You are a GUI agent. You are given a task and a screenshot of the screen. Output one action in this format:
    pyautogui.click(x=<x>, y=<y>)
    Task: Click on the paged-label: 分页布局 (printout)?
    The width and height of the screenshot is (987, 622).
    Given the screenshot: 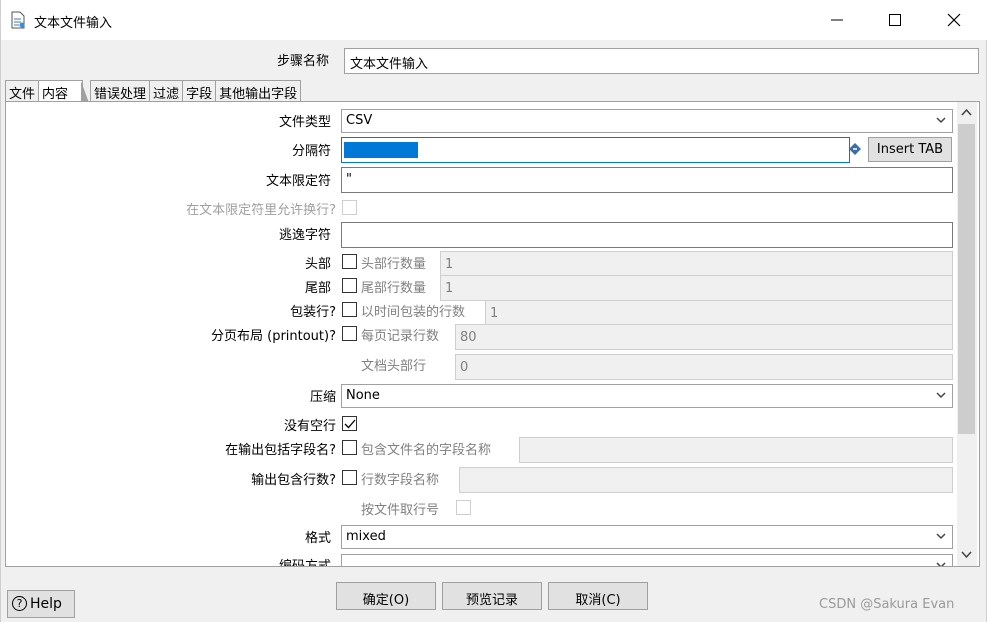 What is the action you would take?
    pyautogui.click(x=273, y=336)
    